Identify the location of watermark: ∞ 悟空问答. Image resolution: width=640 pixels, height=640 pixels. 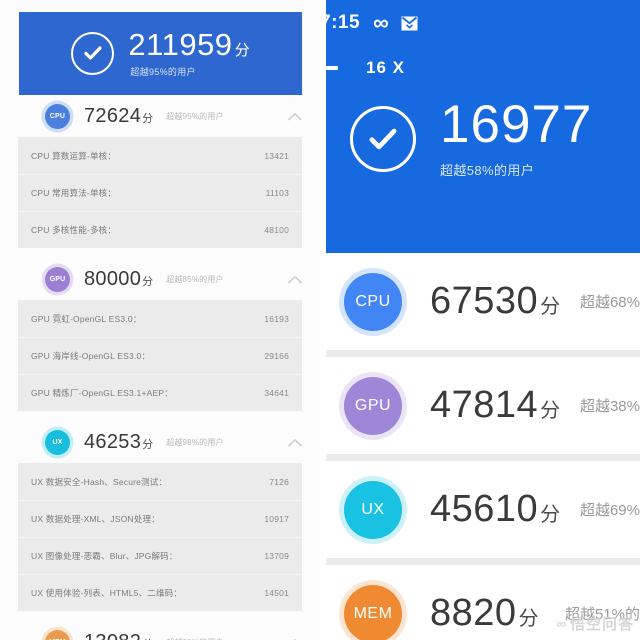
(595, 623).